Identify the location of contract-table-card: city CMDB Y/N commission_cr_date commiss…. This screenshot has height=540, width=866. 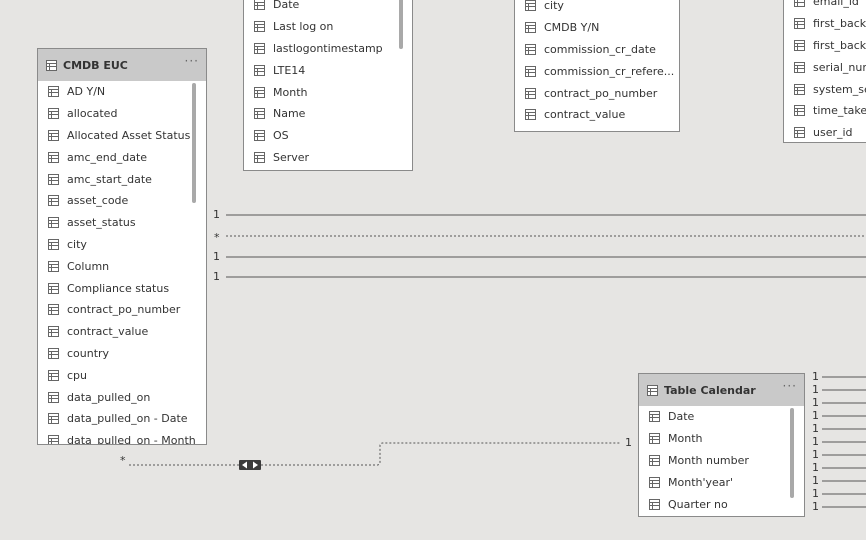
(597, 66).